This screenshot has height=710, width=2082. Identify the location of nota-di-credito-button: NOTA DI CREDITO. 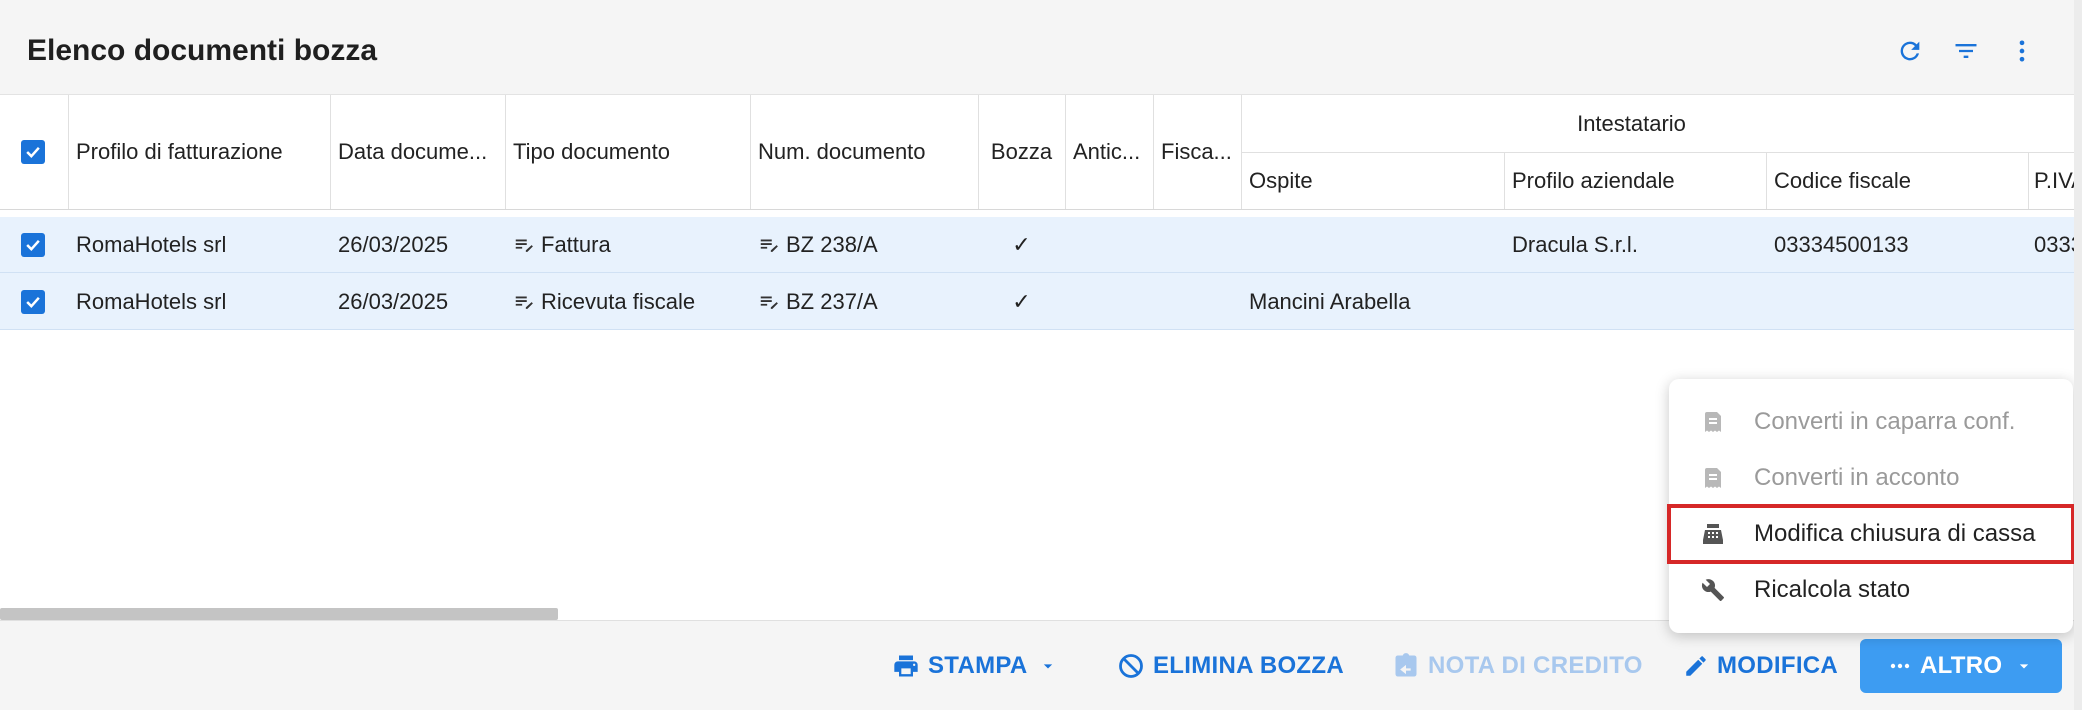
(1517, 666).